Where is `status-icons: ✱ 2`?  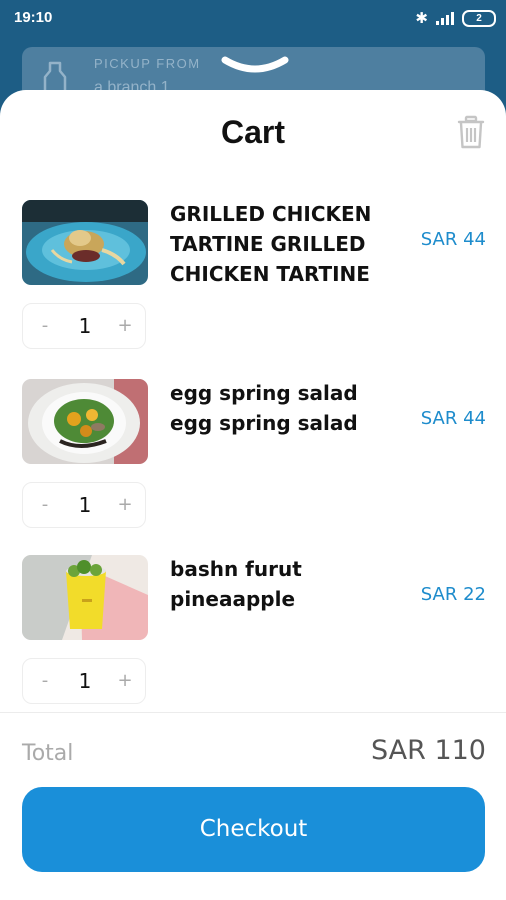
status-icons: ✱ 2 is located at coordinates (455, 18).